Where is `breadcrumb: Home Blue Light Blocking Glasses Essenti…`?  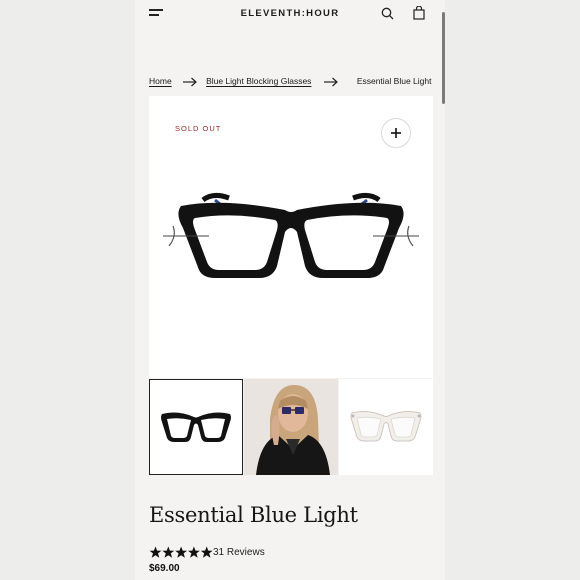
breadcrumb: Home Blue Light Blocking Glasses Essenti… is located at coordinates (290, 81).